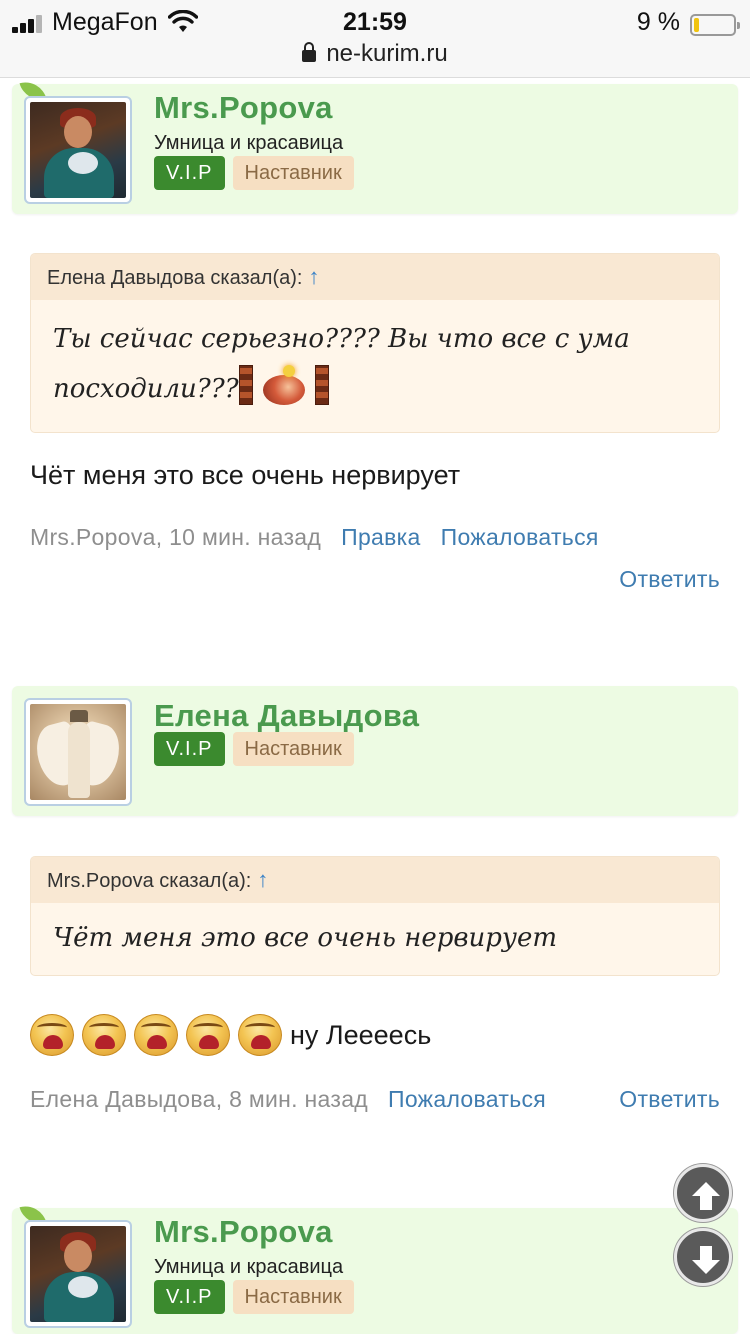 The image size is (750, 1334). I want to click on bomb-emoji-icon, so click(284, 385).